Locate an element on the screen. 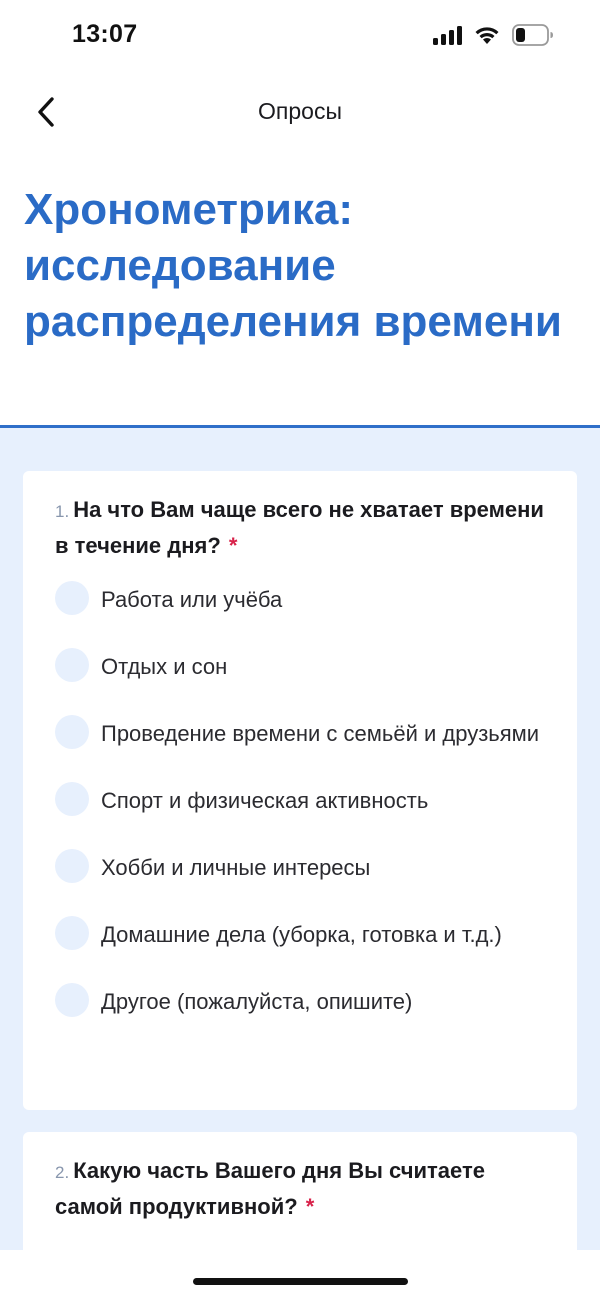 The image size is (600, 1297). bottom-bar is located at coordinates (300, 1273).